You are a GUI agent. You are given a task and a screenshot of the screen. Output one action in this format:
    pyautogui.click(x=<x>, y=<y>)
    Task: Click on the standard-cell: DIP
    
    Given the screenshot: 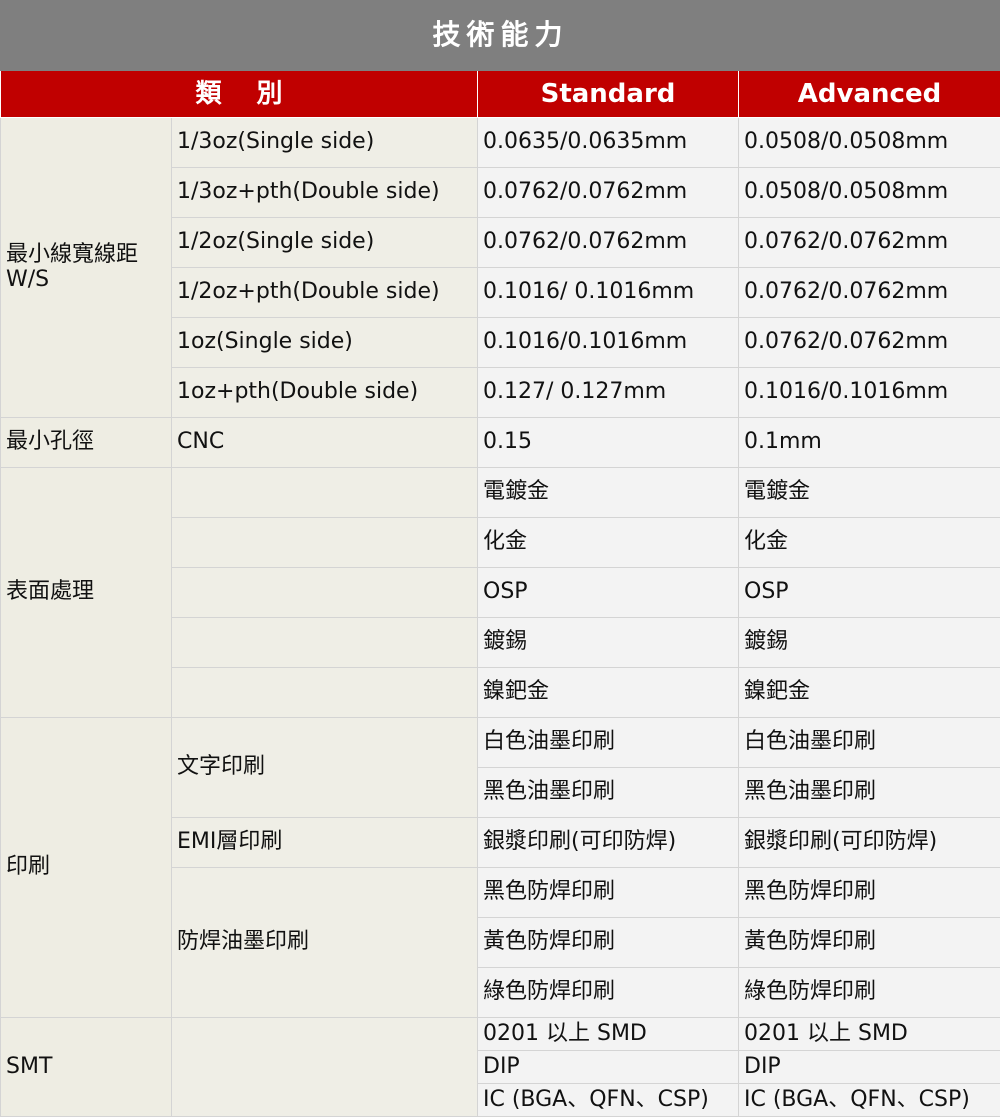 What is the action you would take?
    pyautogui.click(x=608, y=1067)
    